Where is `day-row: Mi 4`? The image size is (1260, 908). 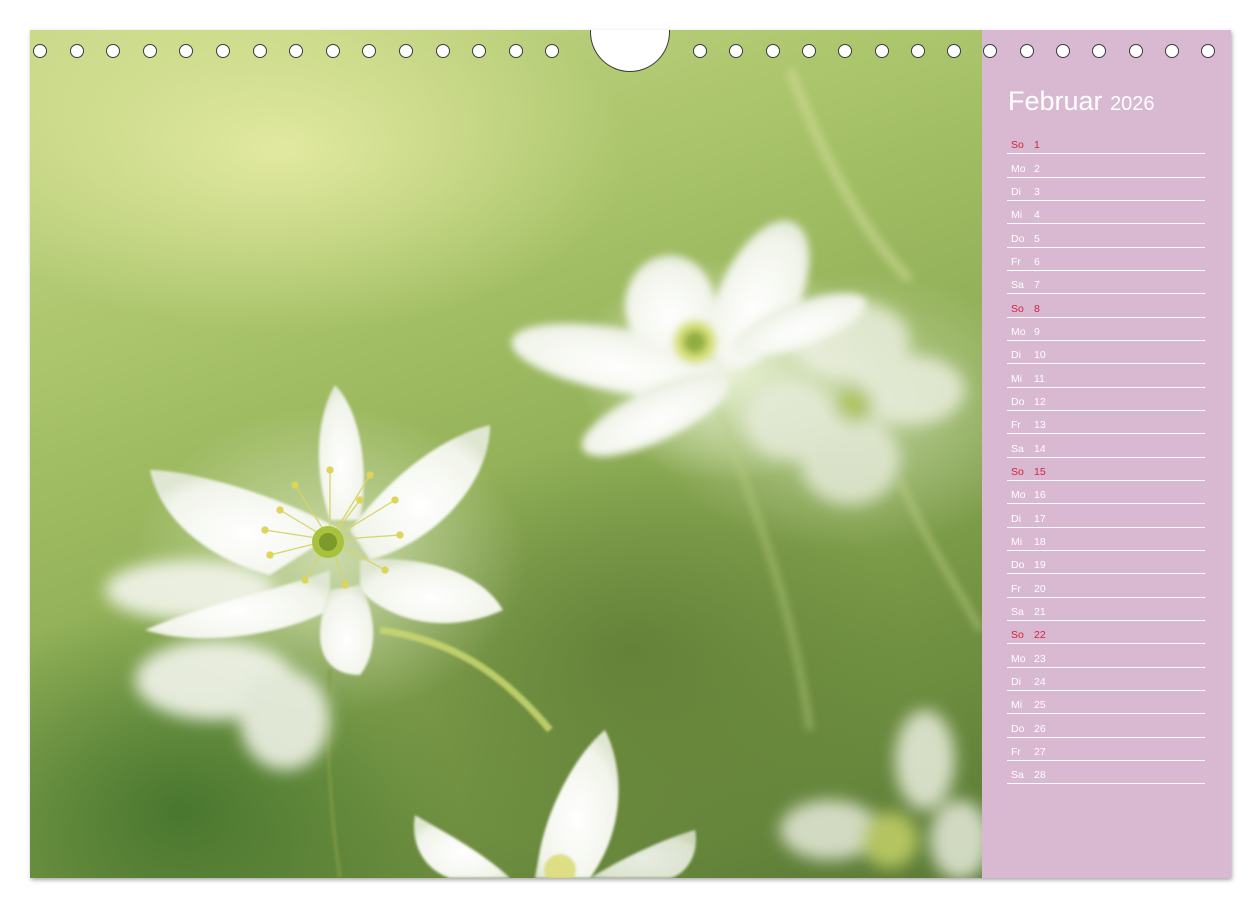 day-row: Mi 4 is located at coordinates (1106, 213).